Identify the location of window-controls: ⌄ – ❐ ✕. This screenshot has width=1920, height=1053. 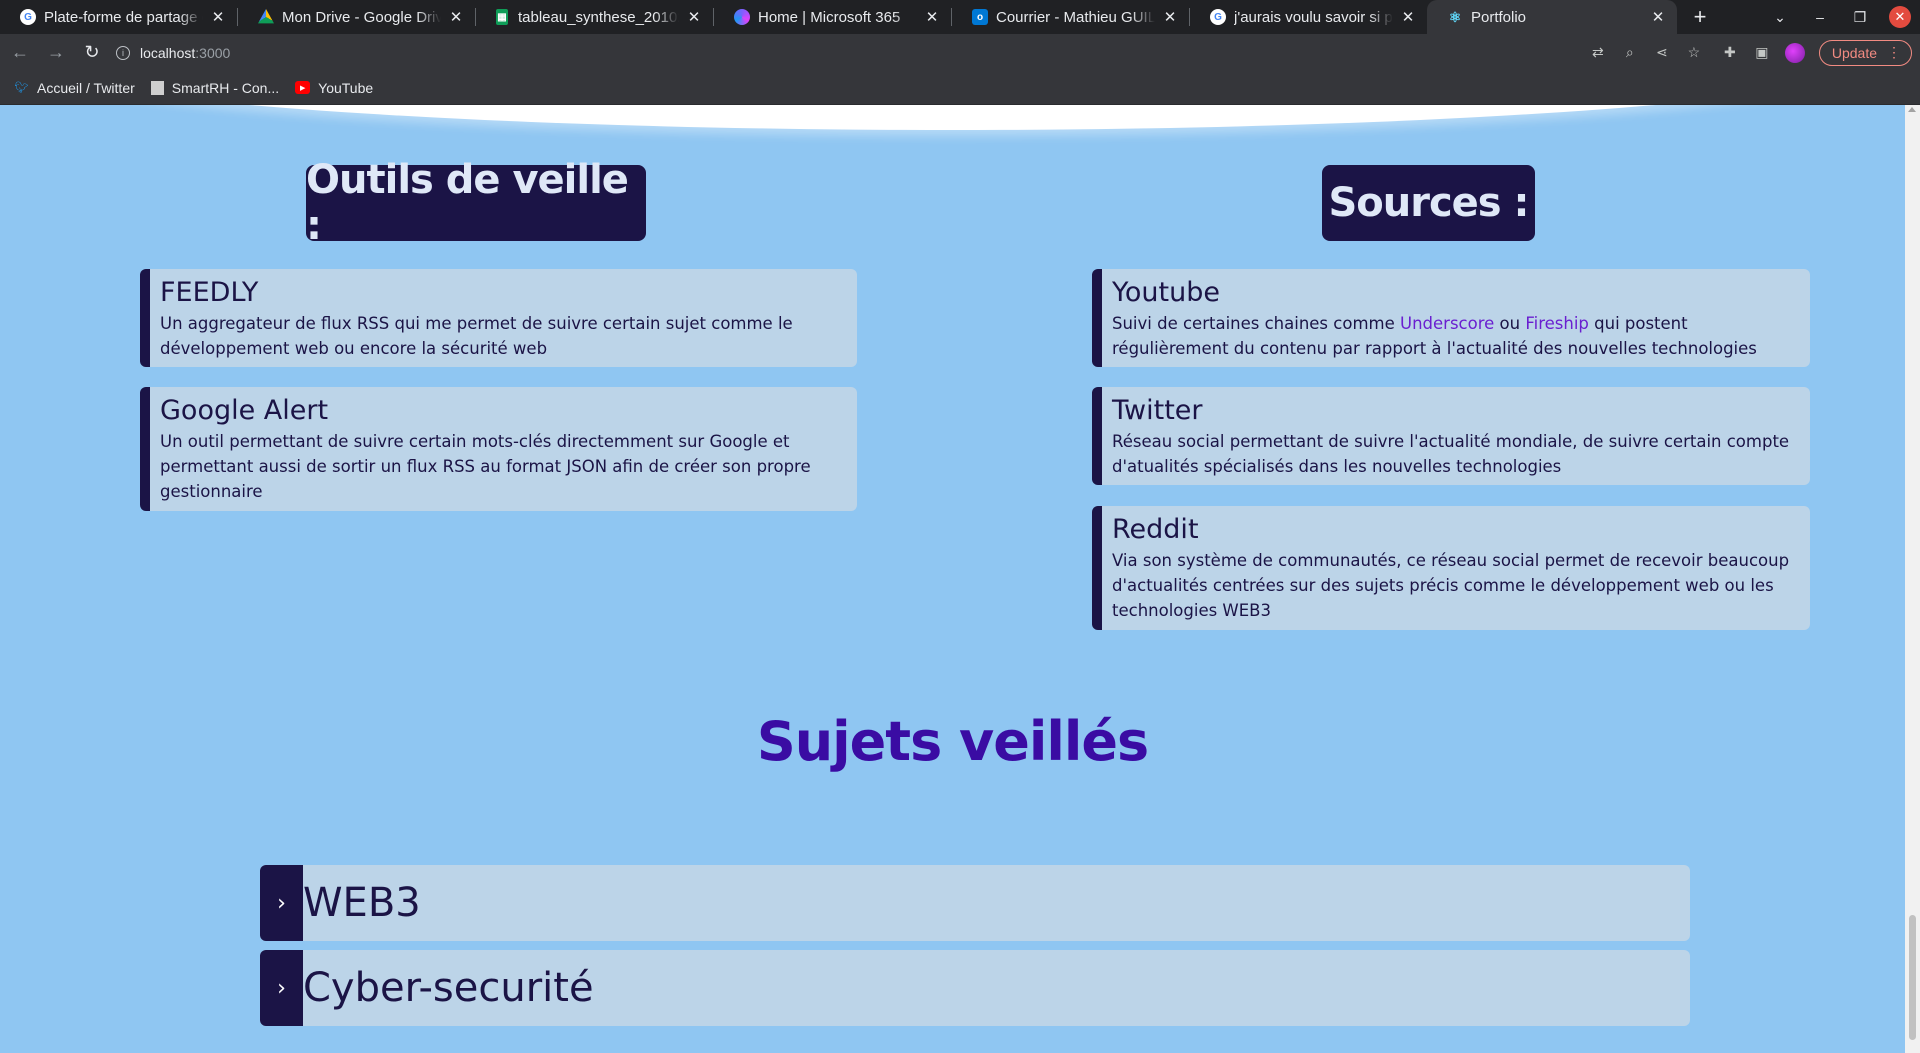
(1840, 17).